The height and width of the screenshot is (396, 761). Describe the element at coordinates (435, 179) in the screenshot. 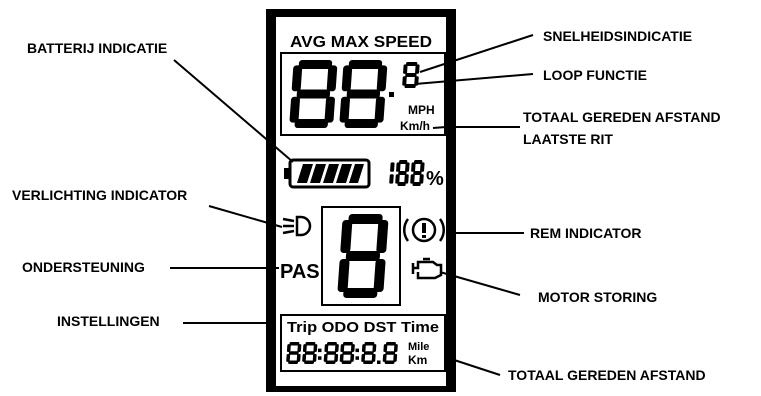

I see `battery-percent-sign: %` at that location.